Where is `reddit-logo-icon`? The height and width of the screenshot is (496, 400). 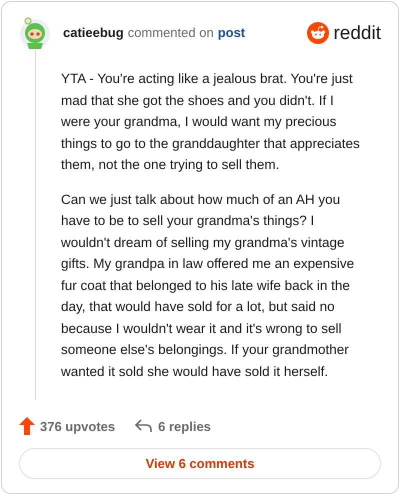 reddit-logo-icon is located at coordinates (318, 33).